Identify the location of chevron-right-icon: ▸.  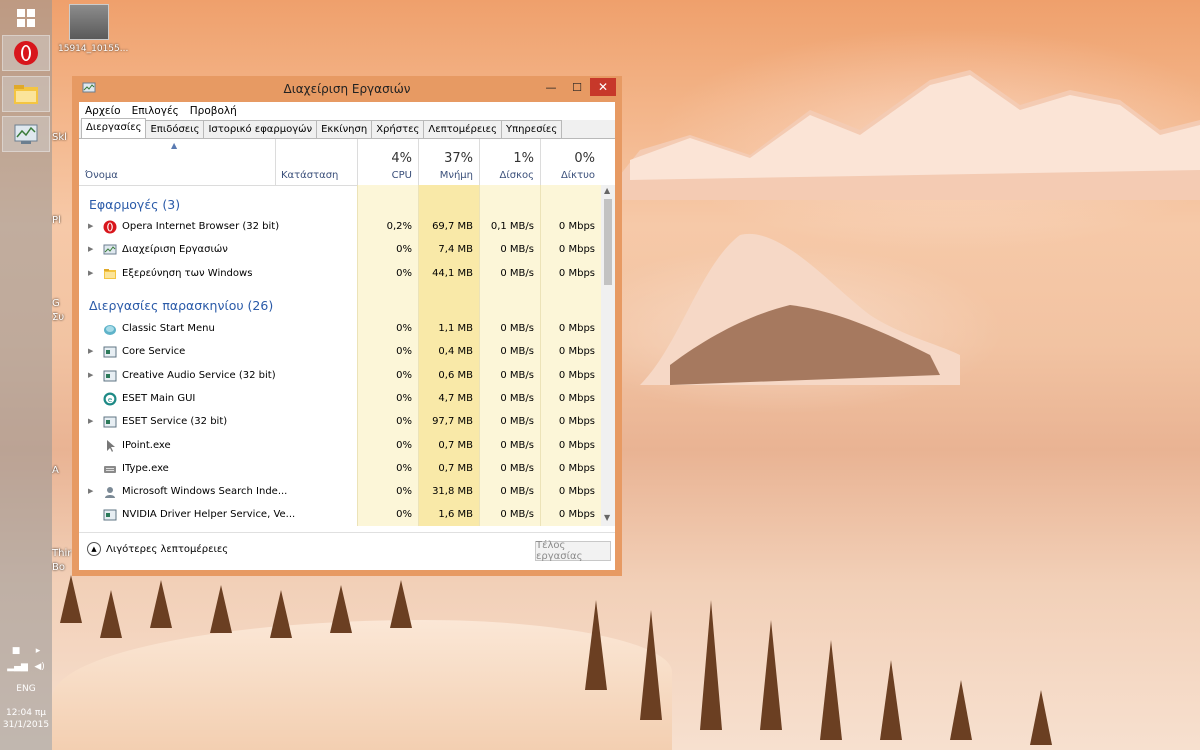
(38, 651).